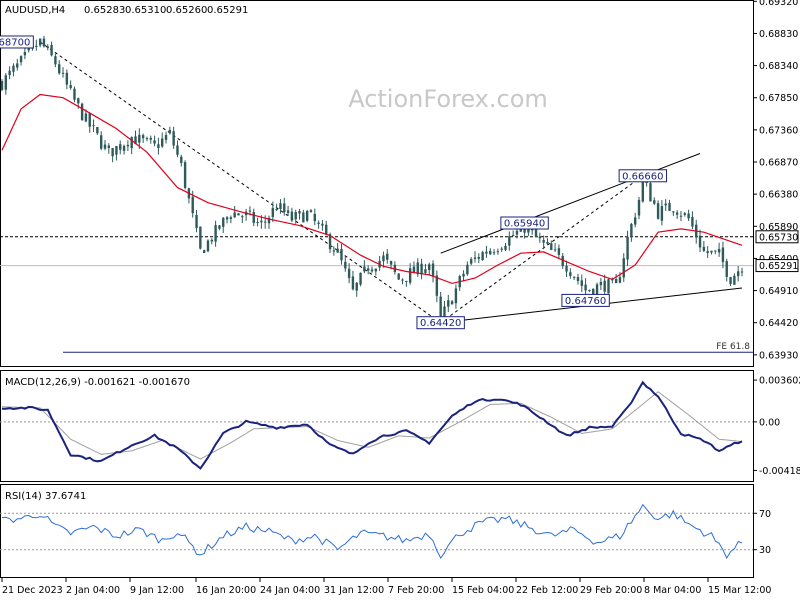 The image size is (800, 600). Describe the element at coordinates (778, 98) in the screenshot. I see `price-tick-label: 0.67850` at that location.